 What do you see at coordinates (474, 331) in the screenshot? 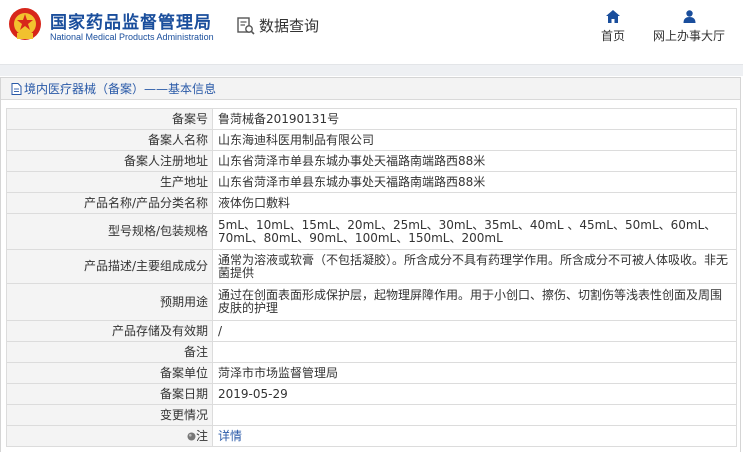
I see `row-value: /` at bounding box center [474, 331].